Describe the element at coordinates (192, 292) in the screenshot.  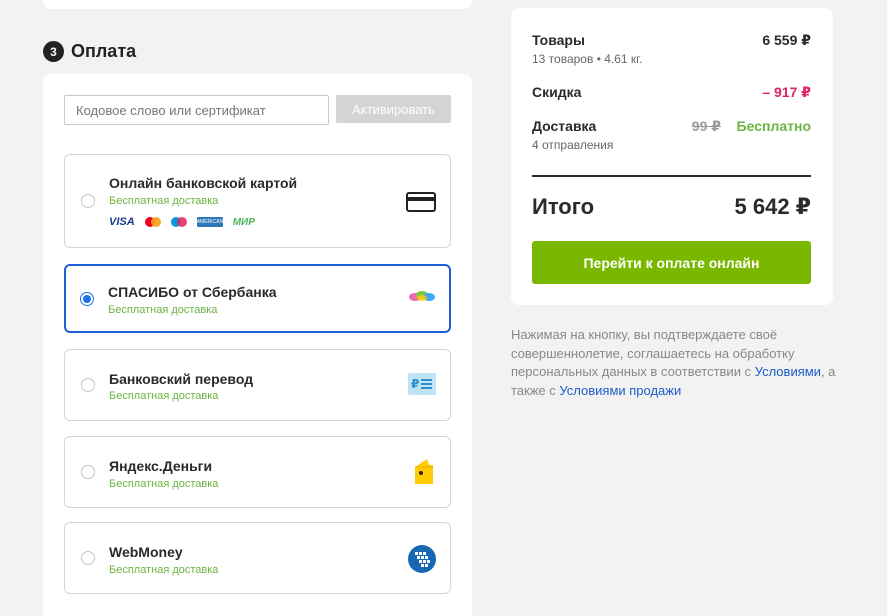
I see `option-title: СПАСИБО от Сбербанка` at that location.